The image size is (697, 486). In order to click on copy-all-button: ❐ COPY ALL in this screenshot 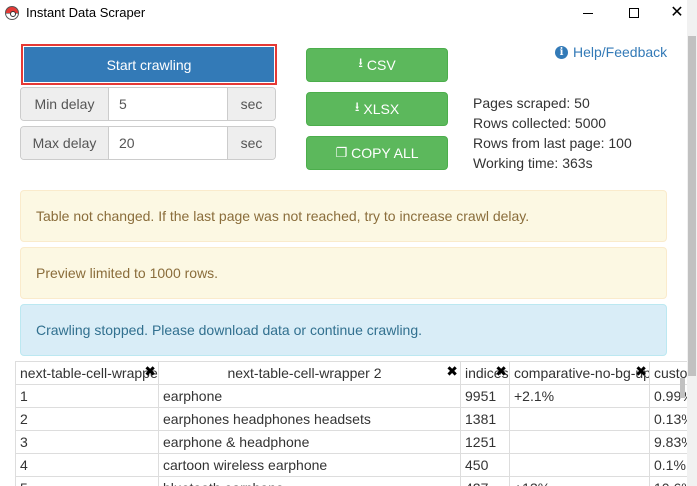, I will do `click(377, 153)`.